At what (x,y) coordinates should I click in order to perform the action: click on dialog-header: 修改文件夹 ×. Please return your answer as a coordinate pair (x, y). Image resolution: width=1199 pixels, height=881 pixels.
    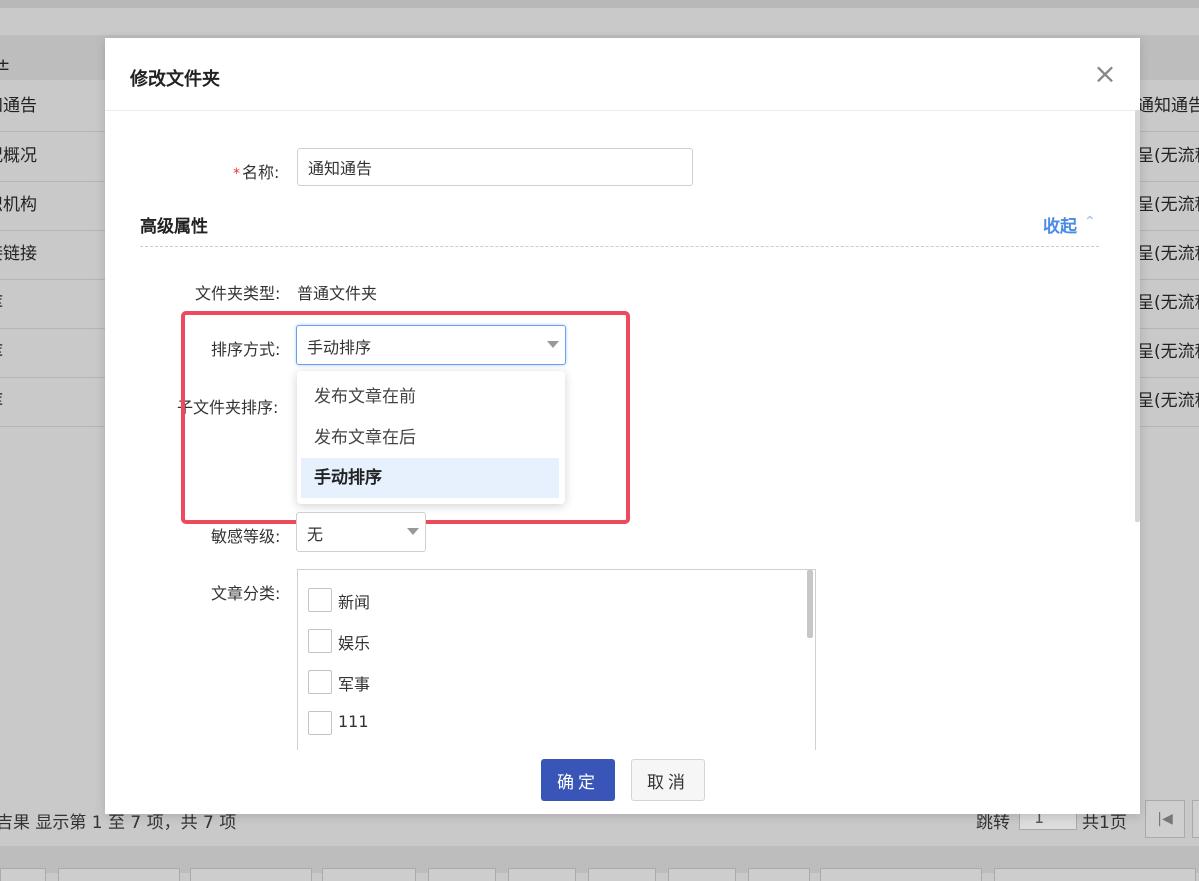
    Looking at the image, I should click on (622, 74).